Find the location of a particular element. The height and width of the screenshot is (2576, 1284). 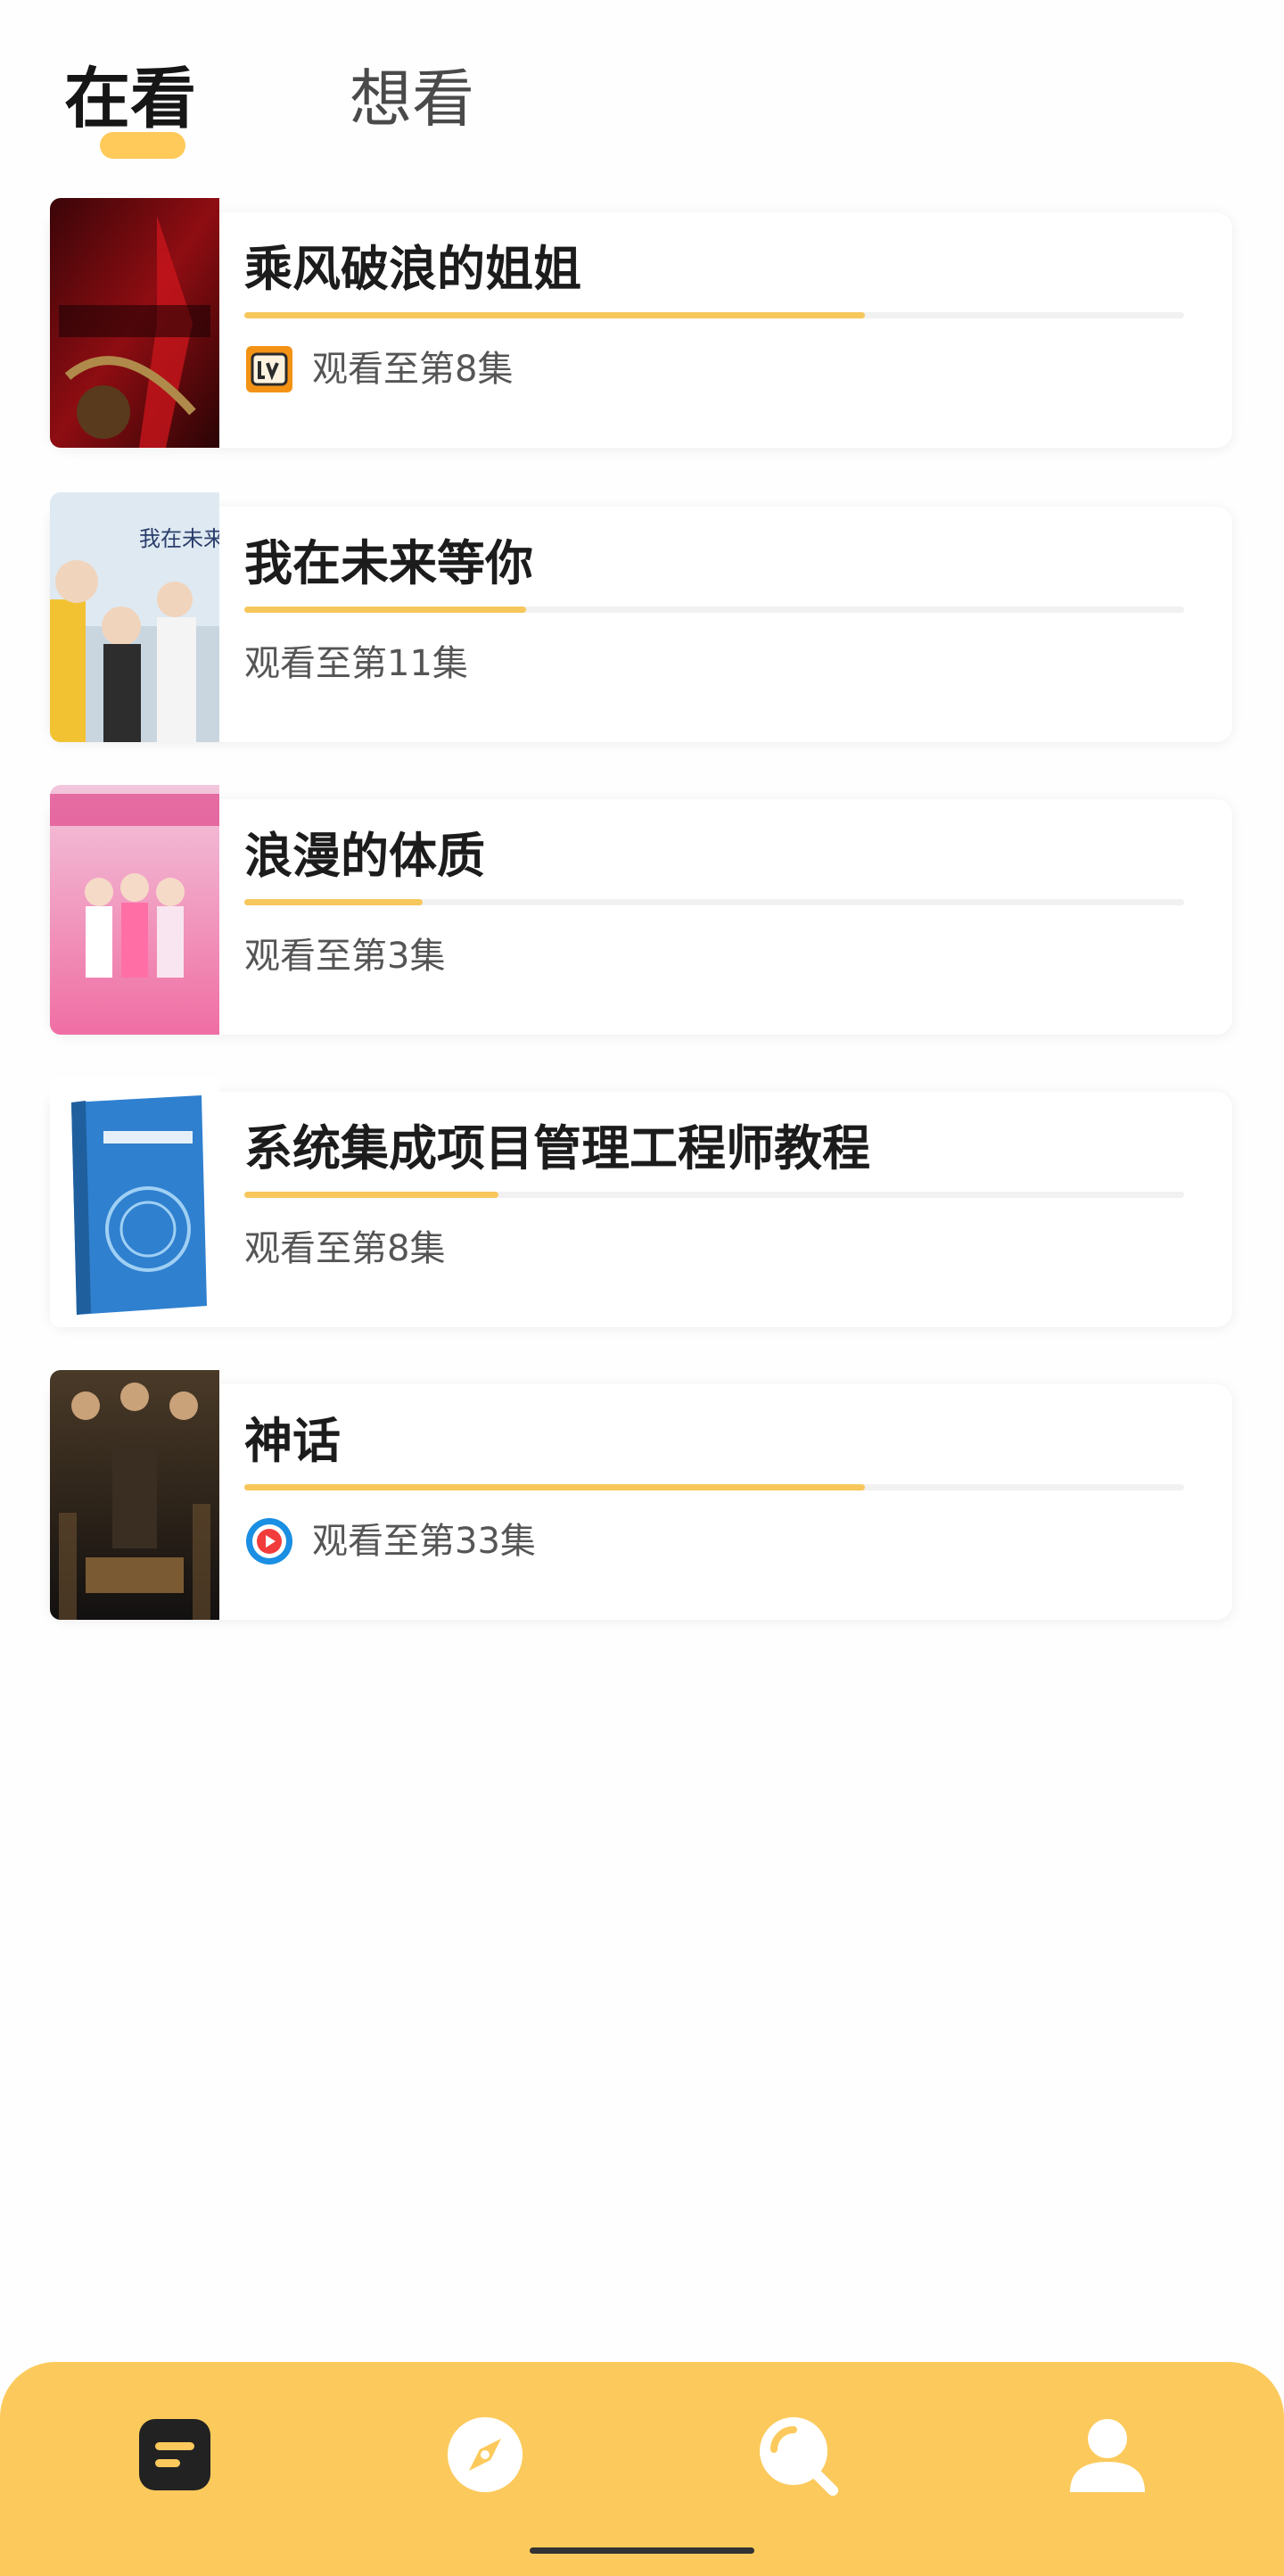

list-item: 我在未来等你 观看至第11集 is located at coordinates (641, 625).